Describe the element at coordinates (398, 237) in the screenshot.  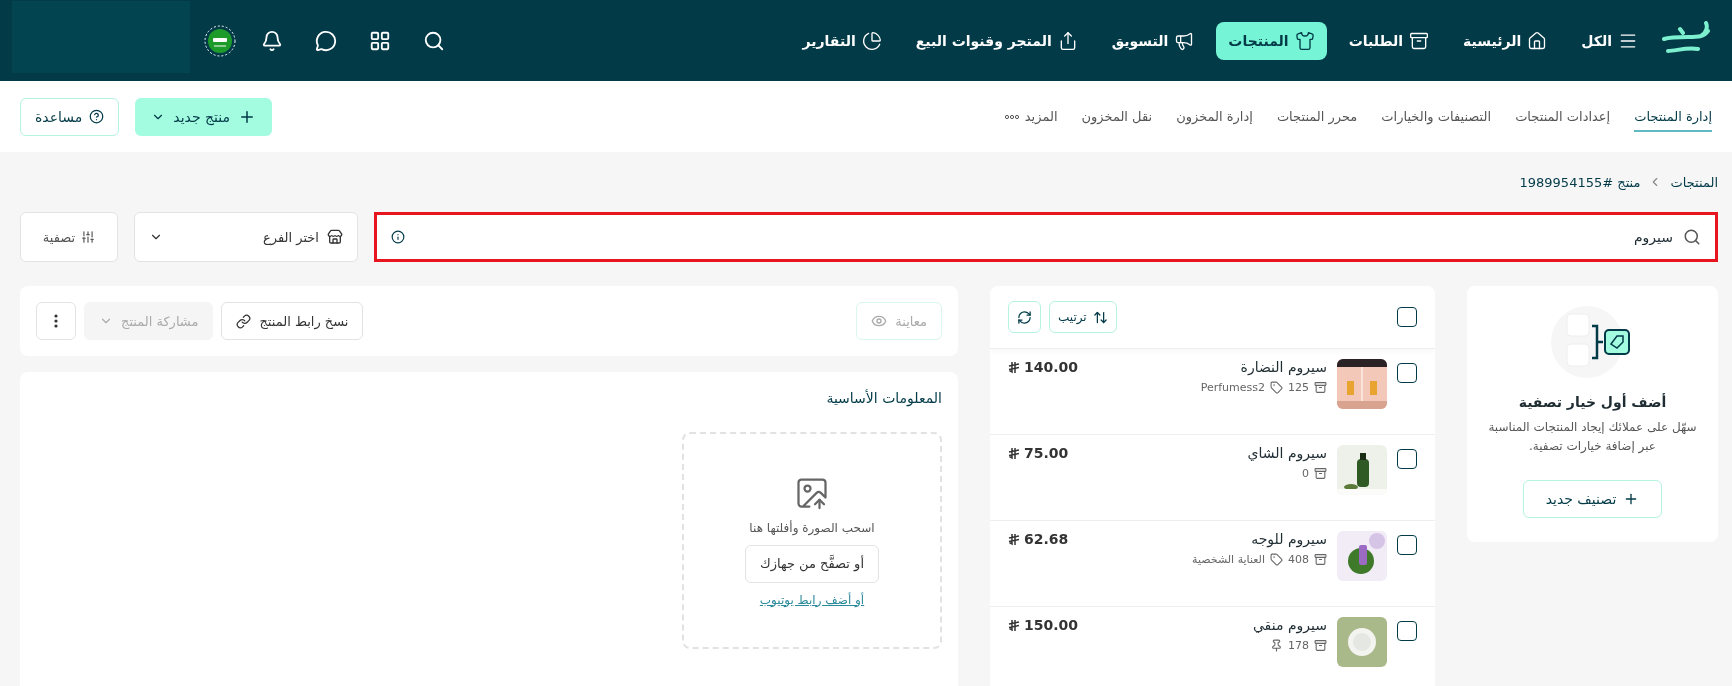
I see `info-icon` at that location.